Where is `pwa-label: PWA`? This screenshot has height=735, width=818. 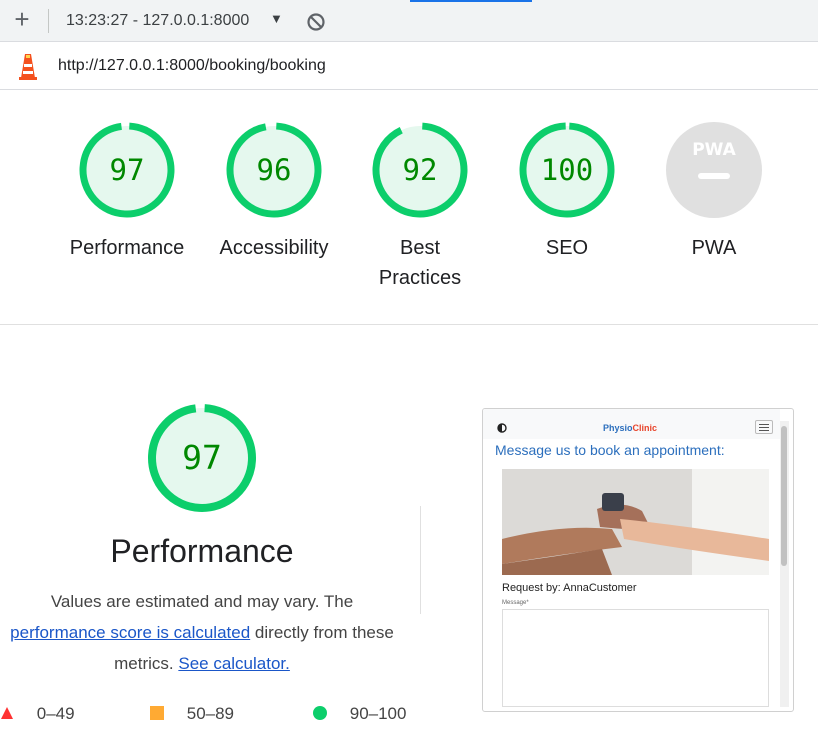
pwa-label: PWA is located at coordinates (714, 248).